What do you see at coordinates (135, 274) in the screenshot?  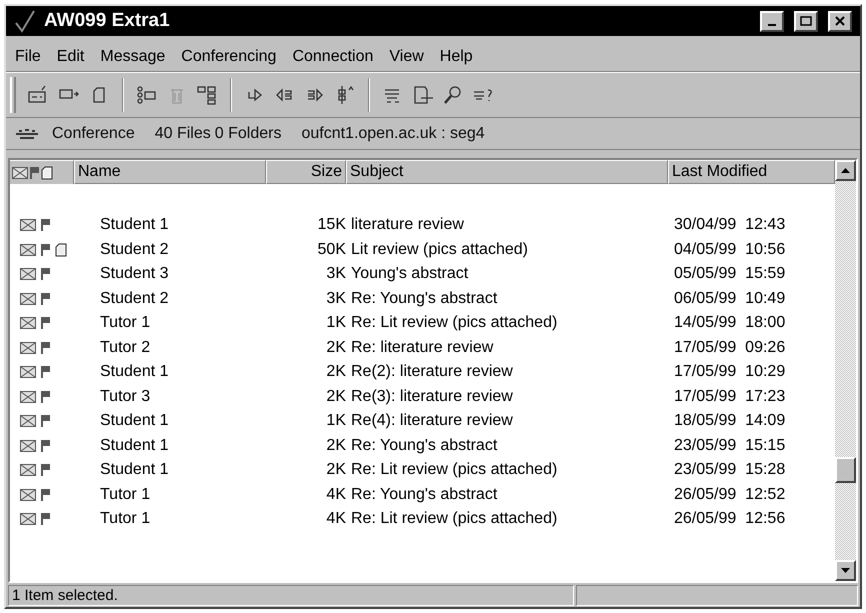 I see `name-cell-text: Student 3` at bounding box center [135, 274].